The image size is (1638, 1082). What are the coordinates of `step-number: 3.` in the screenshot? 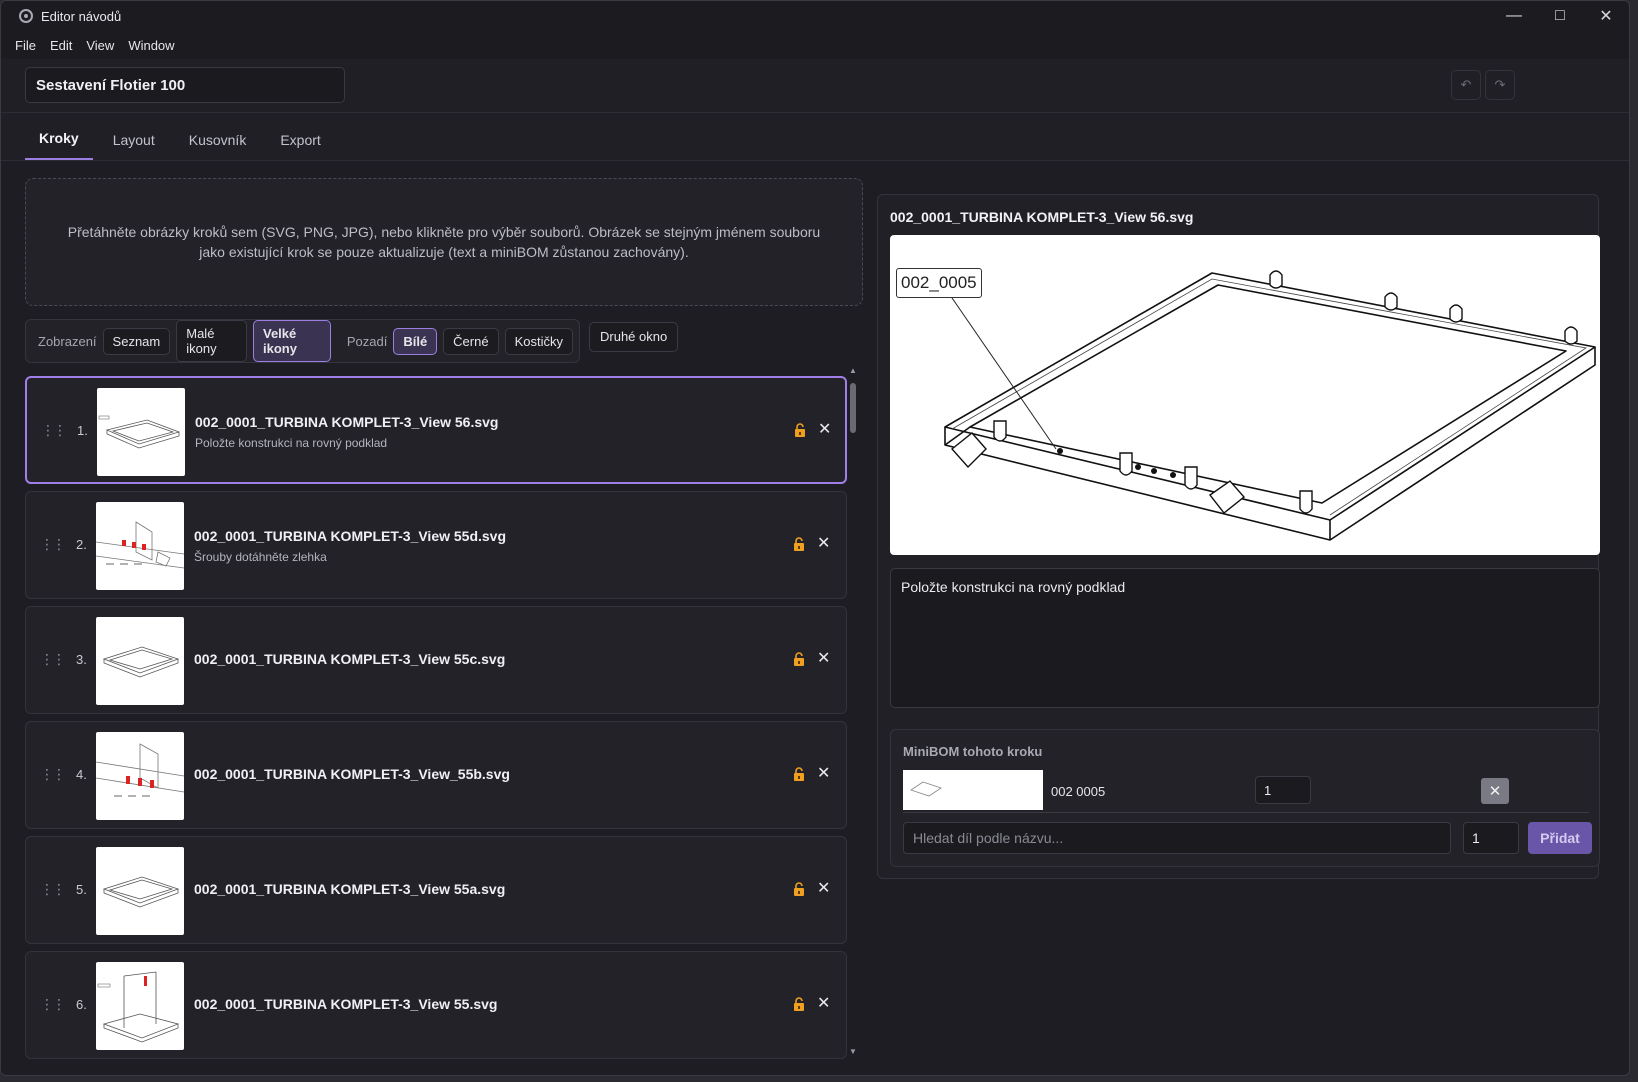 It's located at (81, 659).